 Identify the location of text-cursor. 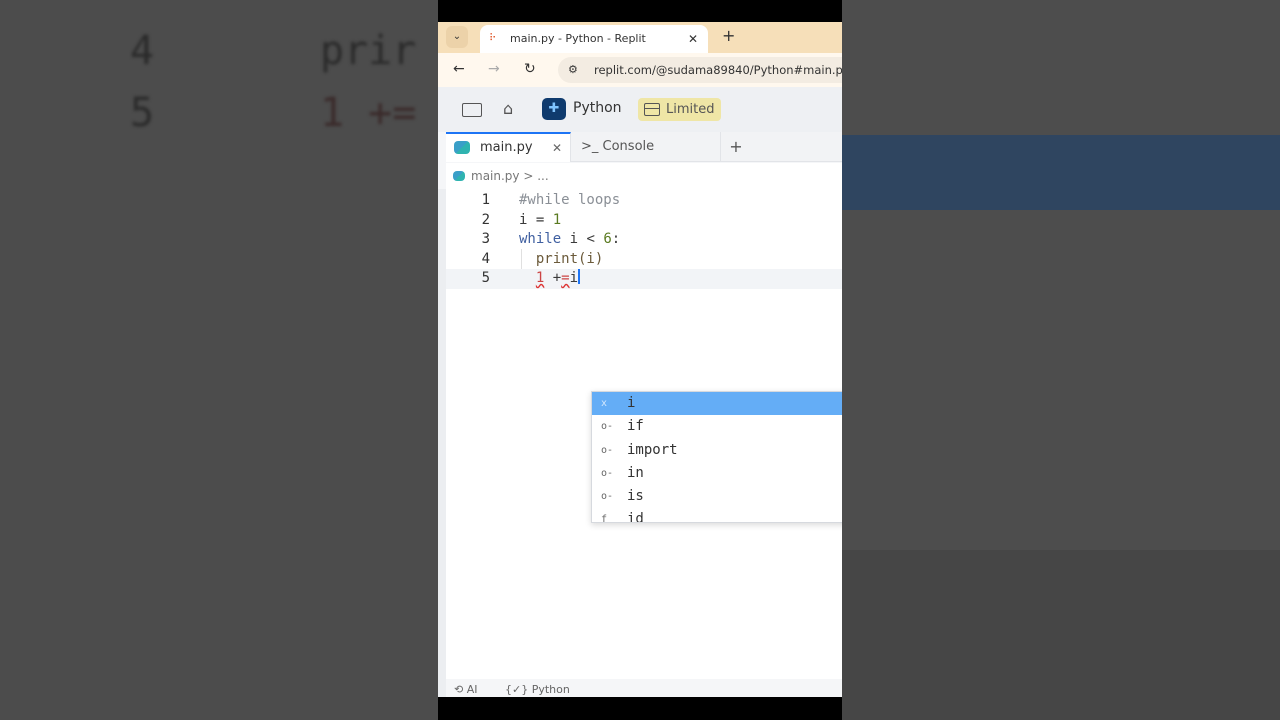
(579, 276).